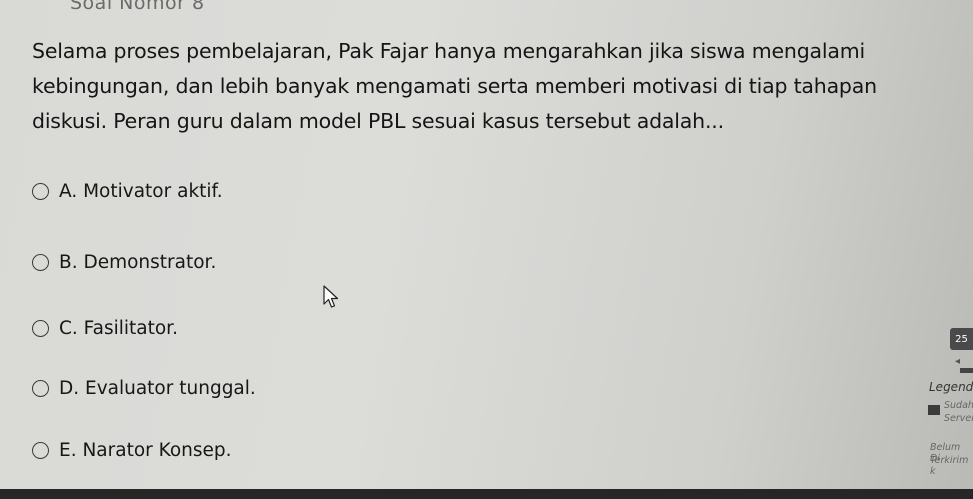 The image size is (973, 499). I want to click on option-a: A. Motivator aktif., so click(127, 191).